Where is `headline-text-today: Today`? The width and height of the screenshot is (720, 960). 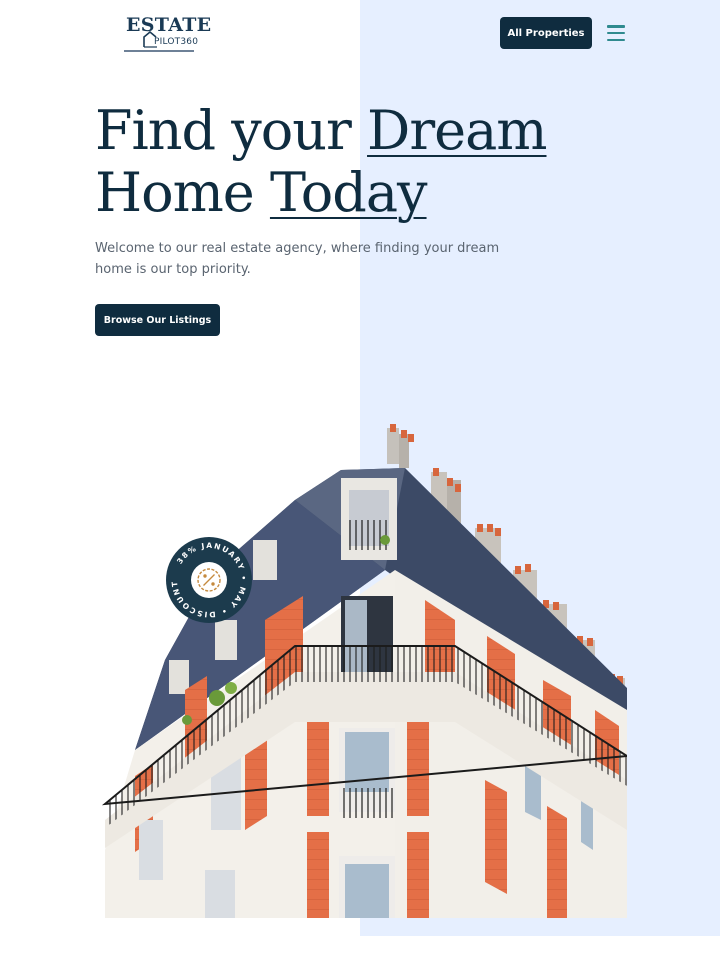
headline-text-today: Today is located at coordinates (348, 192).